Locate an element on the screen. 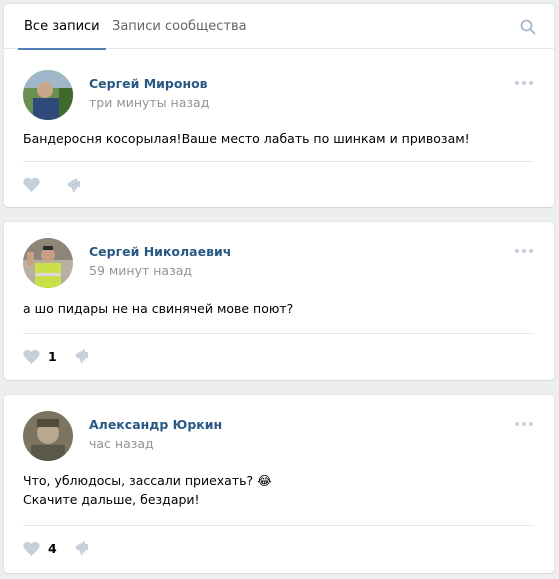  post-author: Александр Юркин is located at coordinates (155, 424).